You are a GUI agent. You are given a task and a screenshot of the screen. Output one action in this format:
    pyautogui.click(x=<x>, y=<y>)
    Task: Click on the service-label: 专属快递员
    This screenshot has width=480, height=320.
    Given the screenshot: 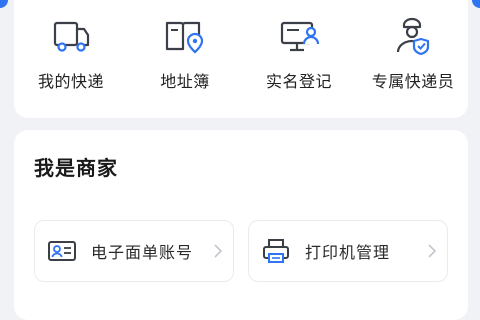 What is the action you would take?
    pyautogui.click(x=413, y=81)
    